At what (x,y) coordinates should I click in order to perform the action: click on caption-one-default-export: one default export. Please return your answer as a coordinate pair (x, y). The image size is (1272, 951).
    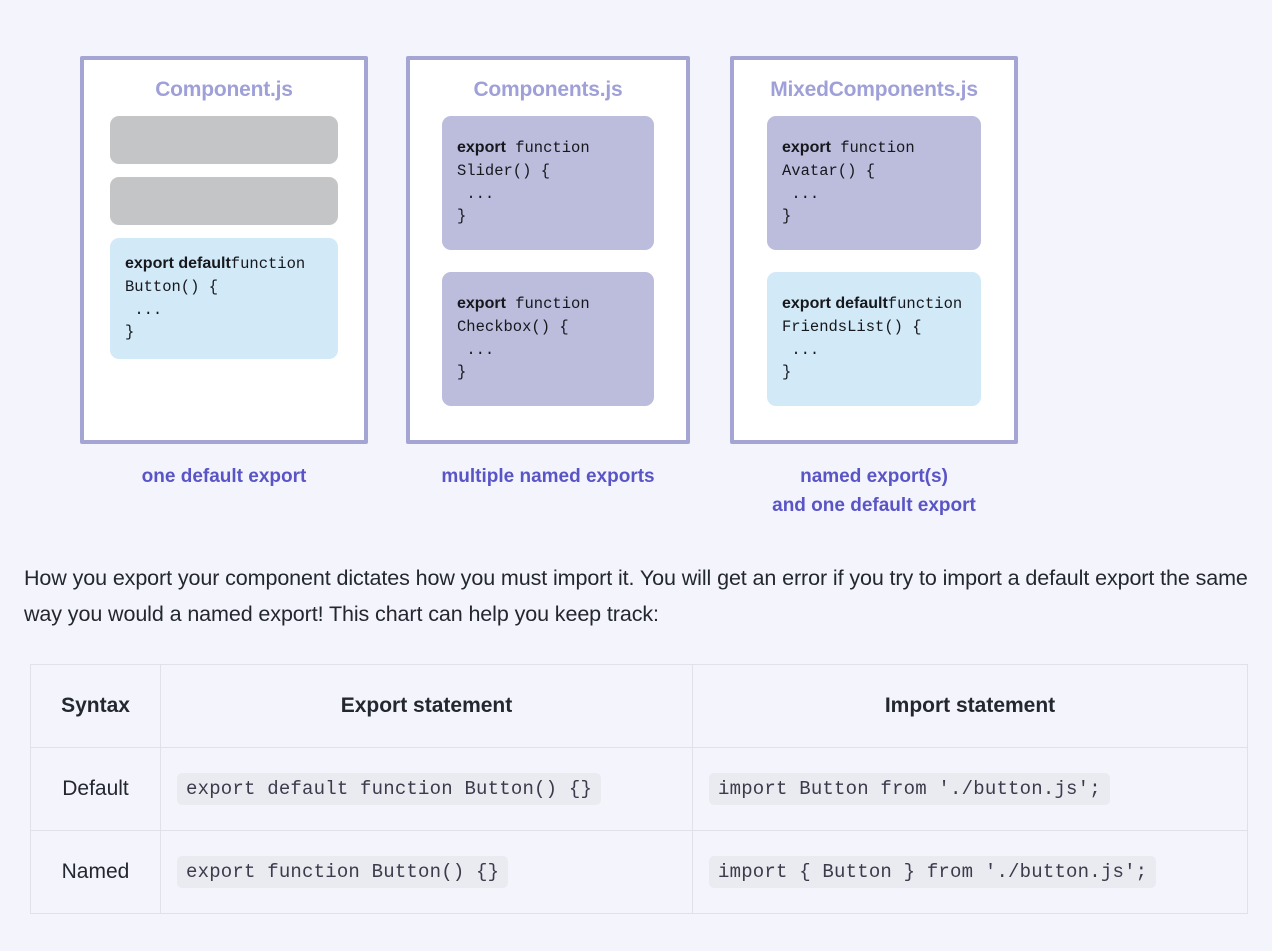
    Looking at the image, I should click on (224, 476).